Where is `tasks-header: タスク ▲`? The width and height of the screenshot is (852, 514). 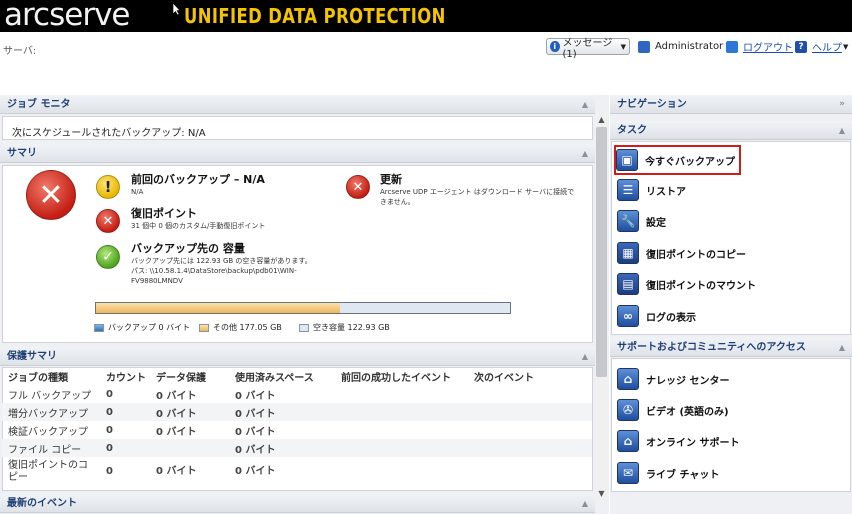 tasks-header: タスク ▲ is located at coordinates (731, 130).